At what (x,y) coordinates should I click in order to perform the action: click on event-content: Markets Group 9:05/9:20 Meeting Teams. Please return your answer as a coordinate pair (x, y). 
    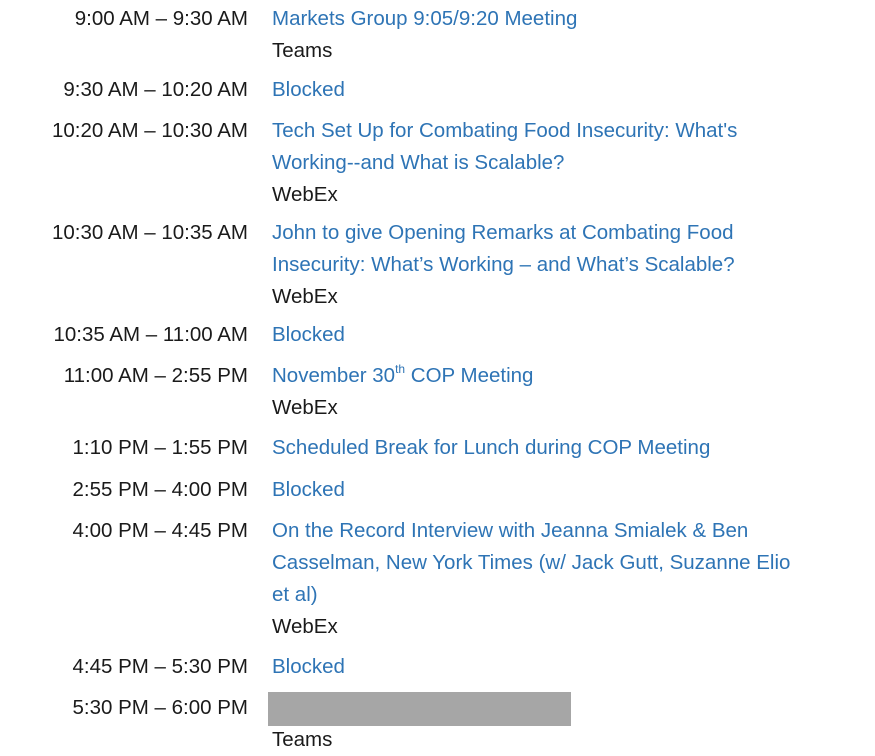
    Looking at the image, I should click on (552, 35).